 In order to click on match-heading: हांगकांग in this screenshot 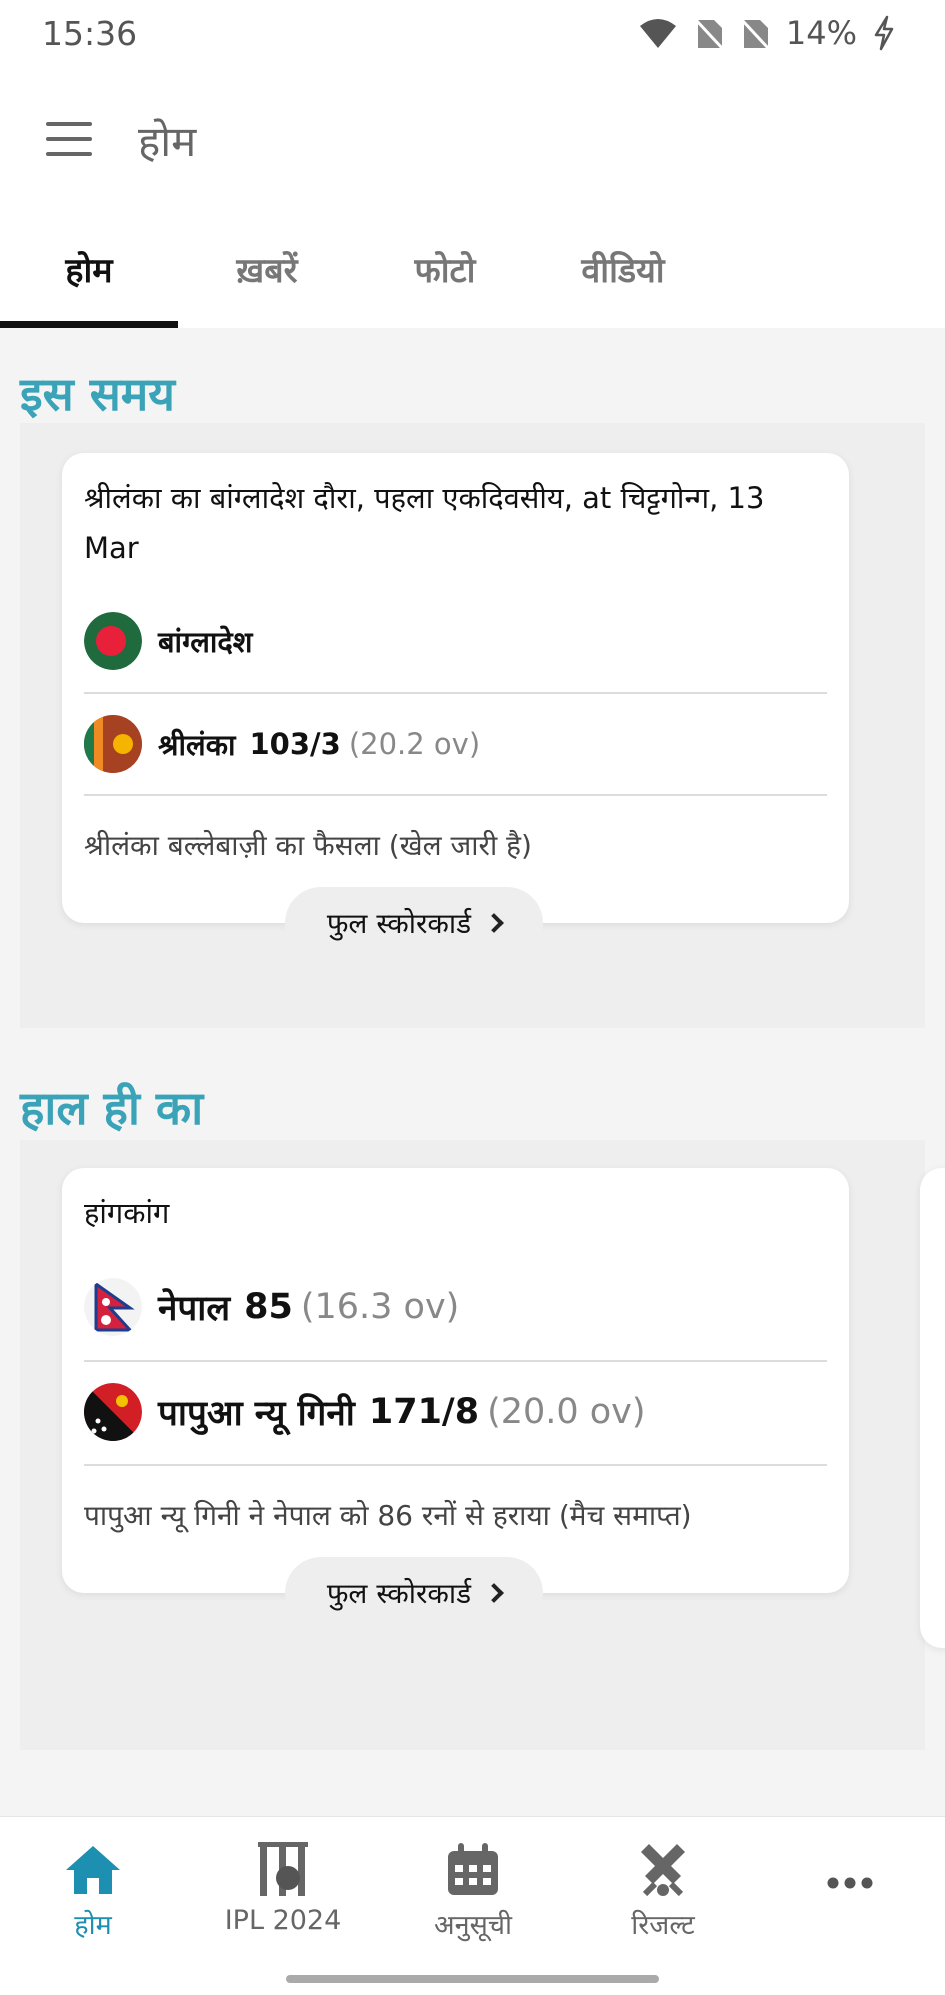, I will do `click(127, 1213)`.